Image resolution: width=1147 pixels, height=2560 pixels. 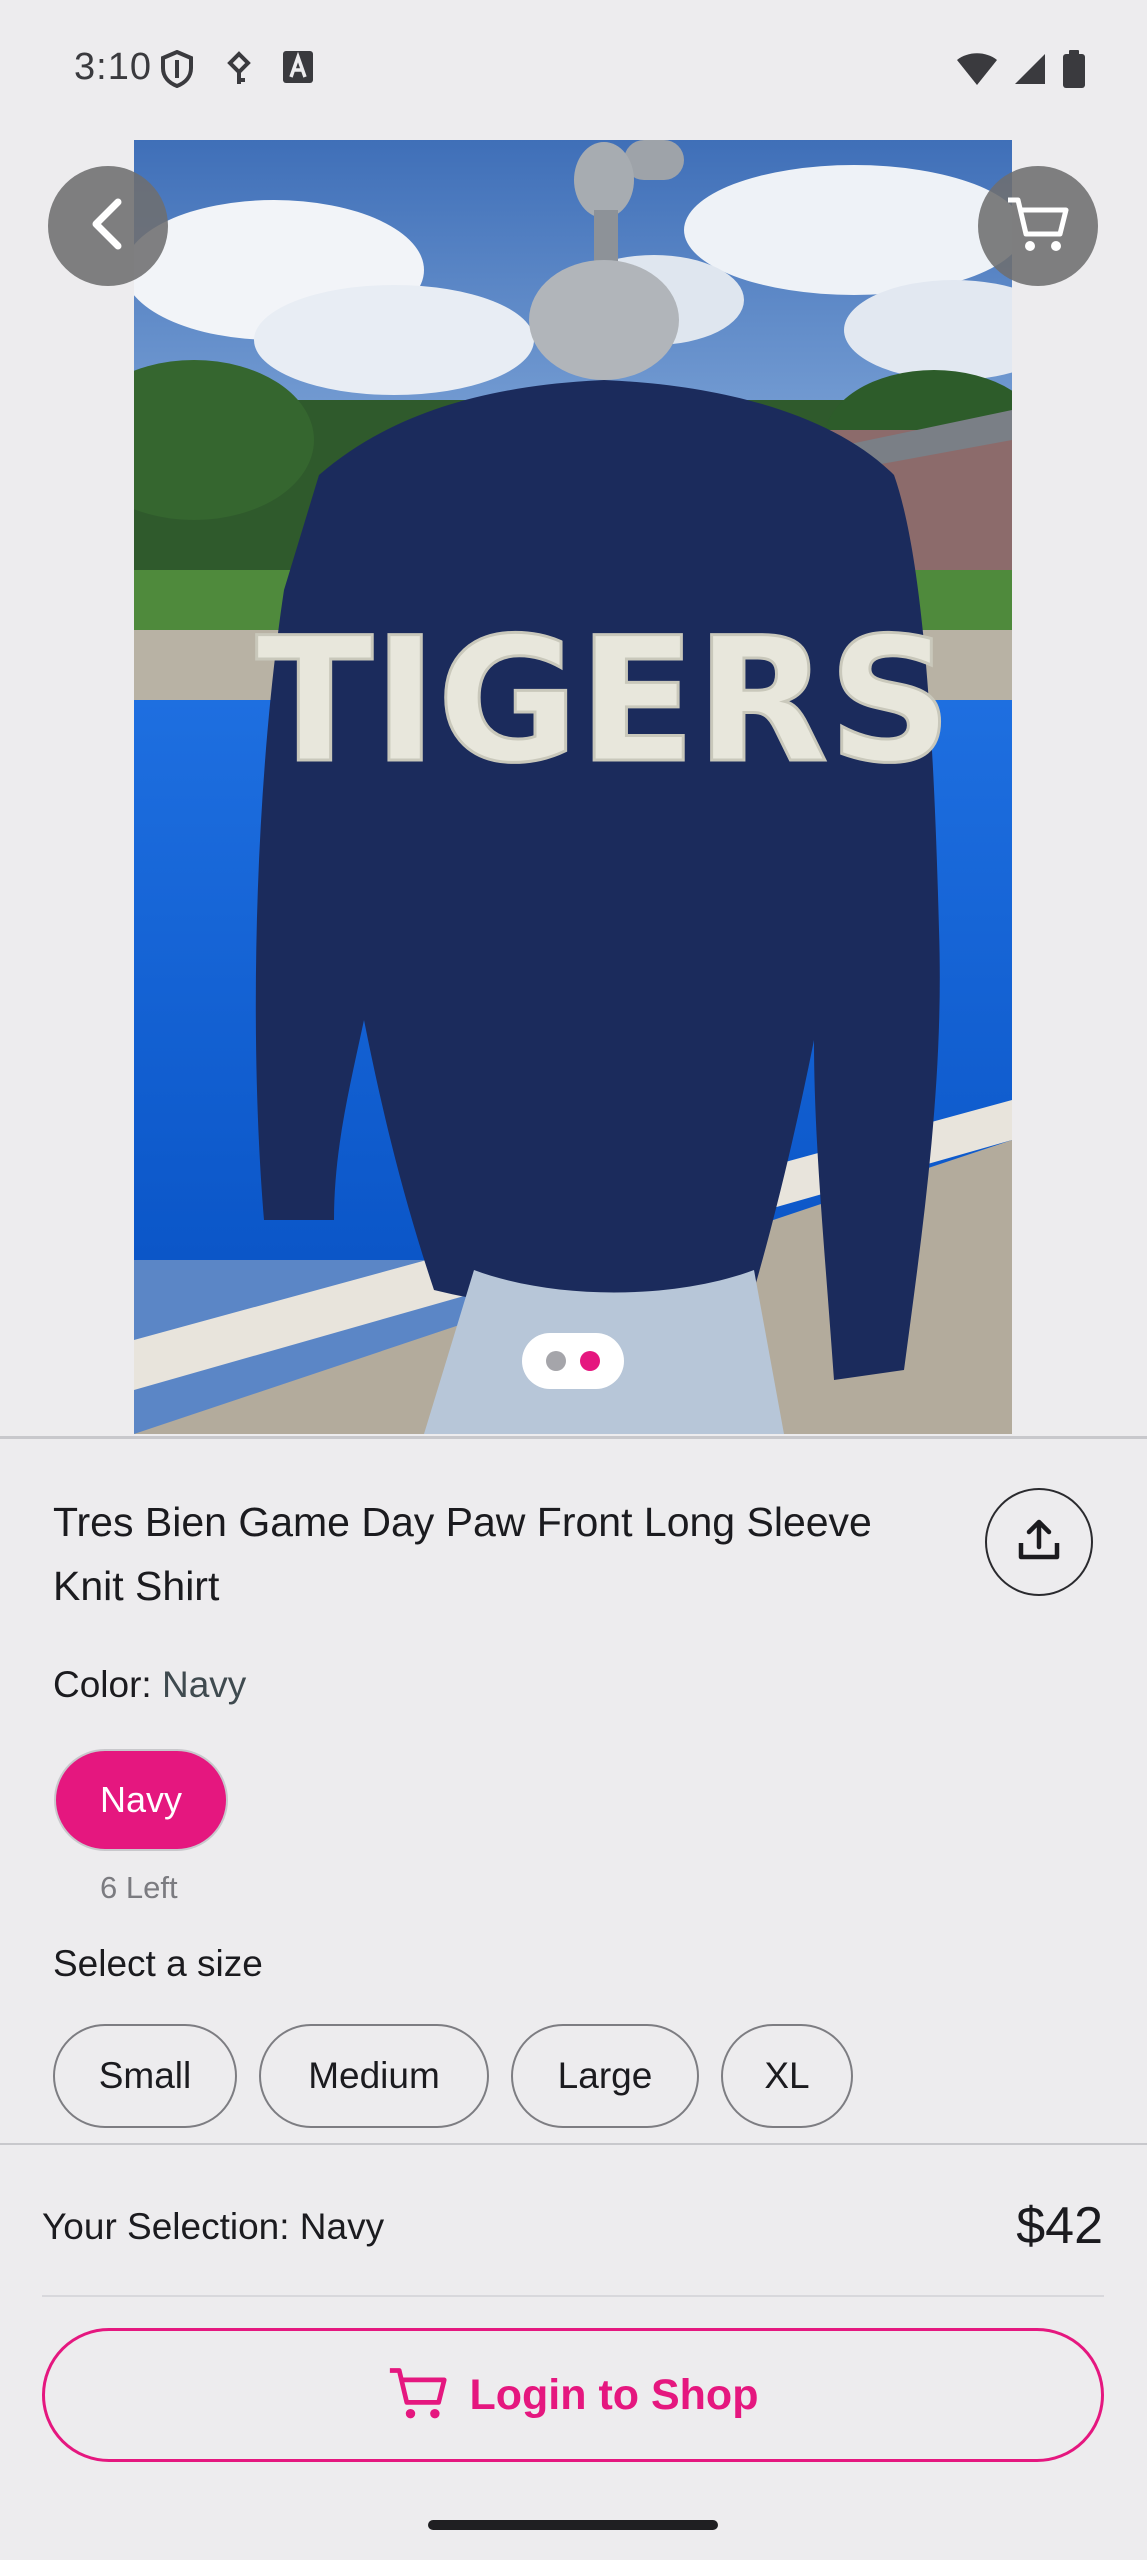 I want to click on home-indicator, so click(x=573, y=2525).